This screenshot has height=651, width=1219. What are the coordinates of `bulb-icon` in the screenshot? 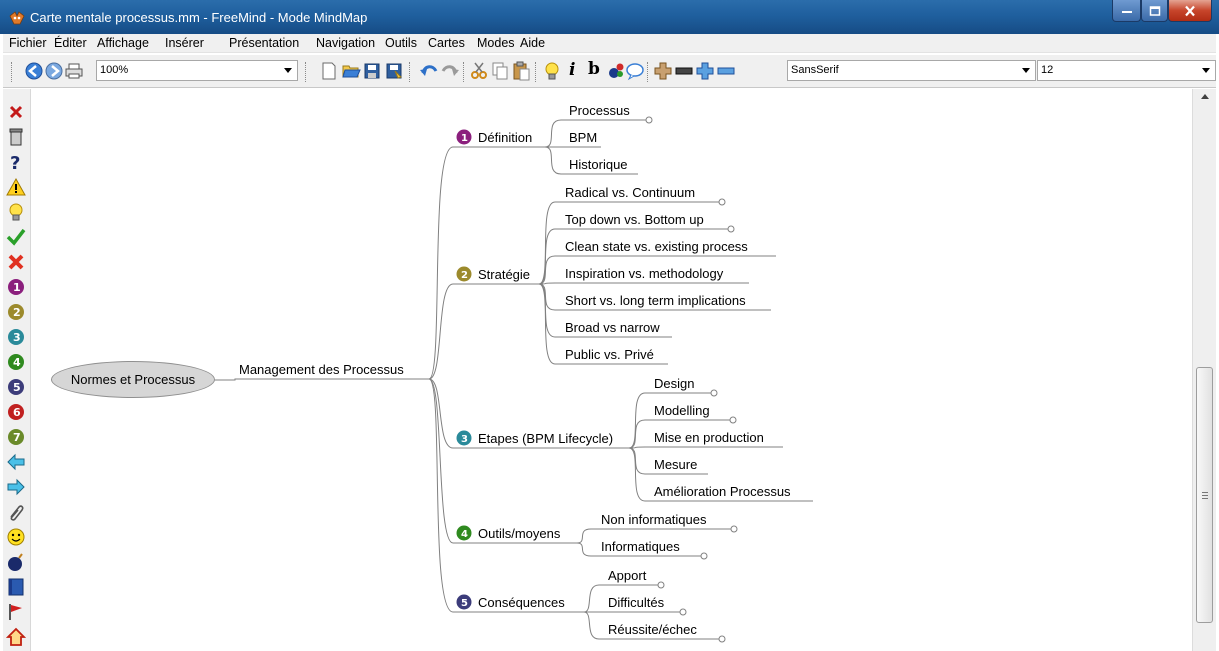 It's located at (16, 212).